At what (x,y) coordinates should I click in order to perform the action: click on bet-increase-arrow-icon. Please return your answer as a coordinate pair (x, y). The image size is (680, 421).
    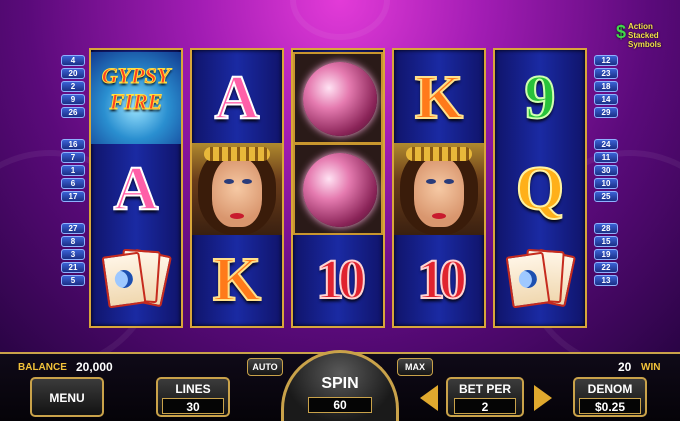
    Looking at the image, I should click on (543, 398).